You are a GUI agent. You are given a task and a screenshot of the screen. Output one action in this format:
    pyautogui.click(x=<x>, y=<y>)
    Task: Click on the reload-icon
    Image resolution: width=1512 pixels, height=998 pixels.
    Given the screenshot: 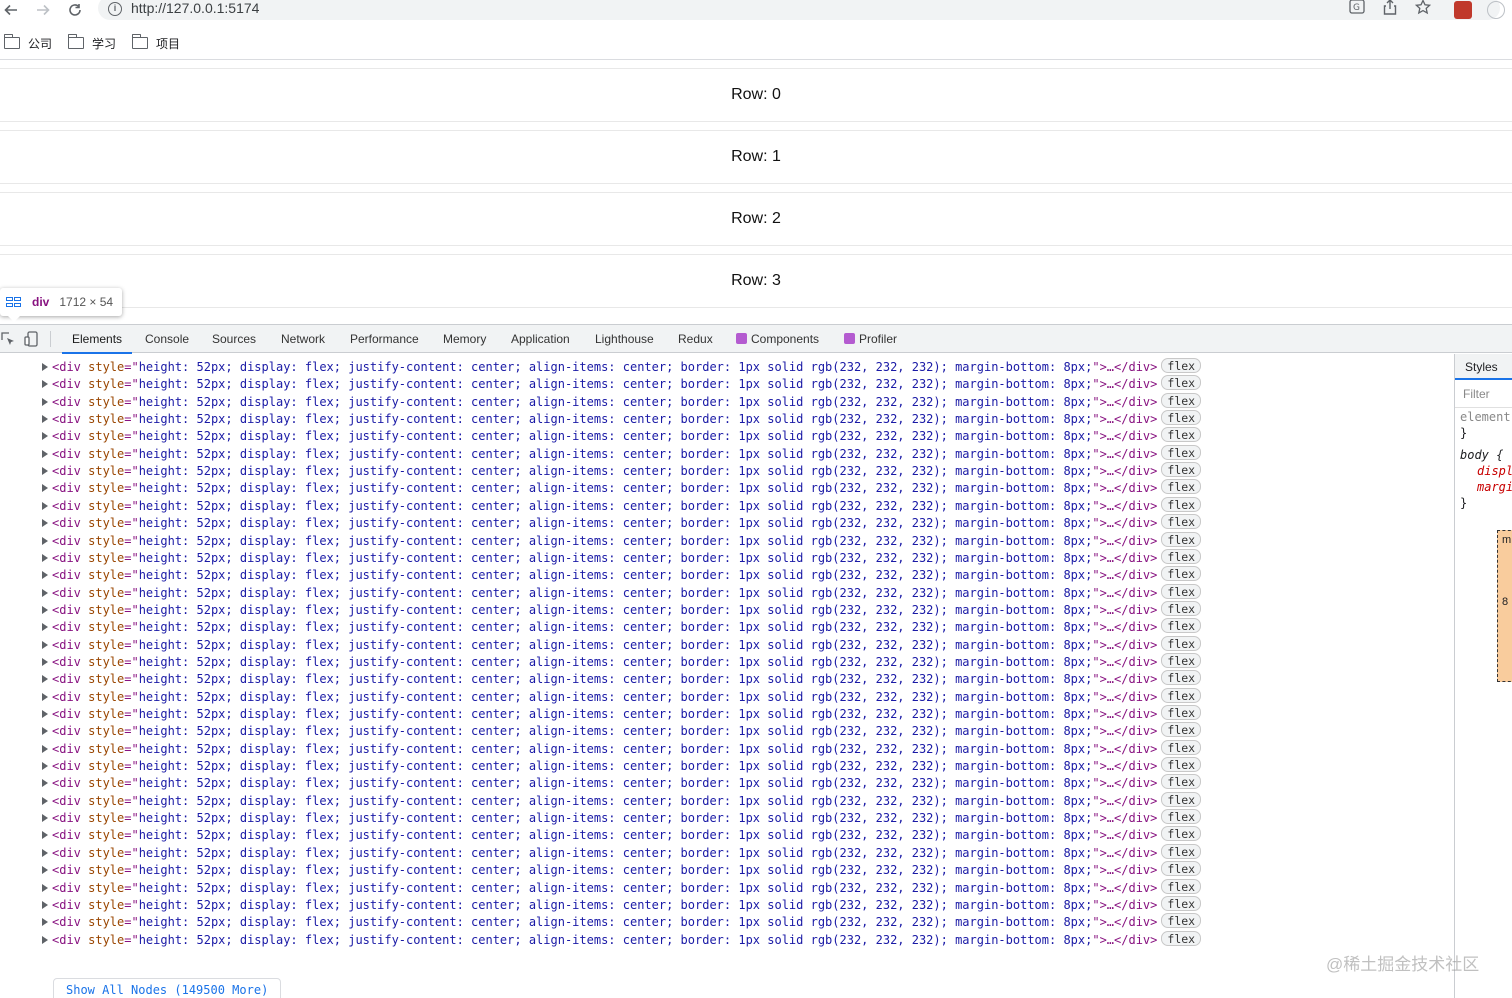 What is the action you would take?
    pyautogui.click(x=75, y=10)
    